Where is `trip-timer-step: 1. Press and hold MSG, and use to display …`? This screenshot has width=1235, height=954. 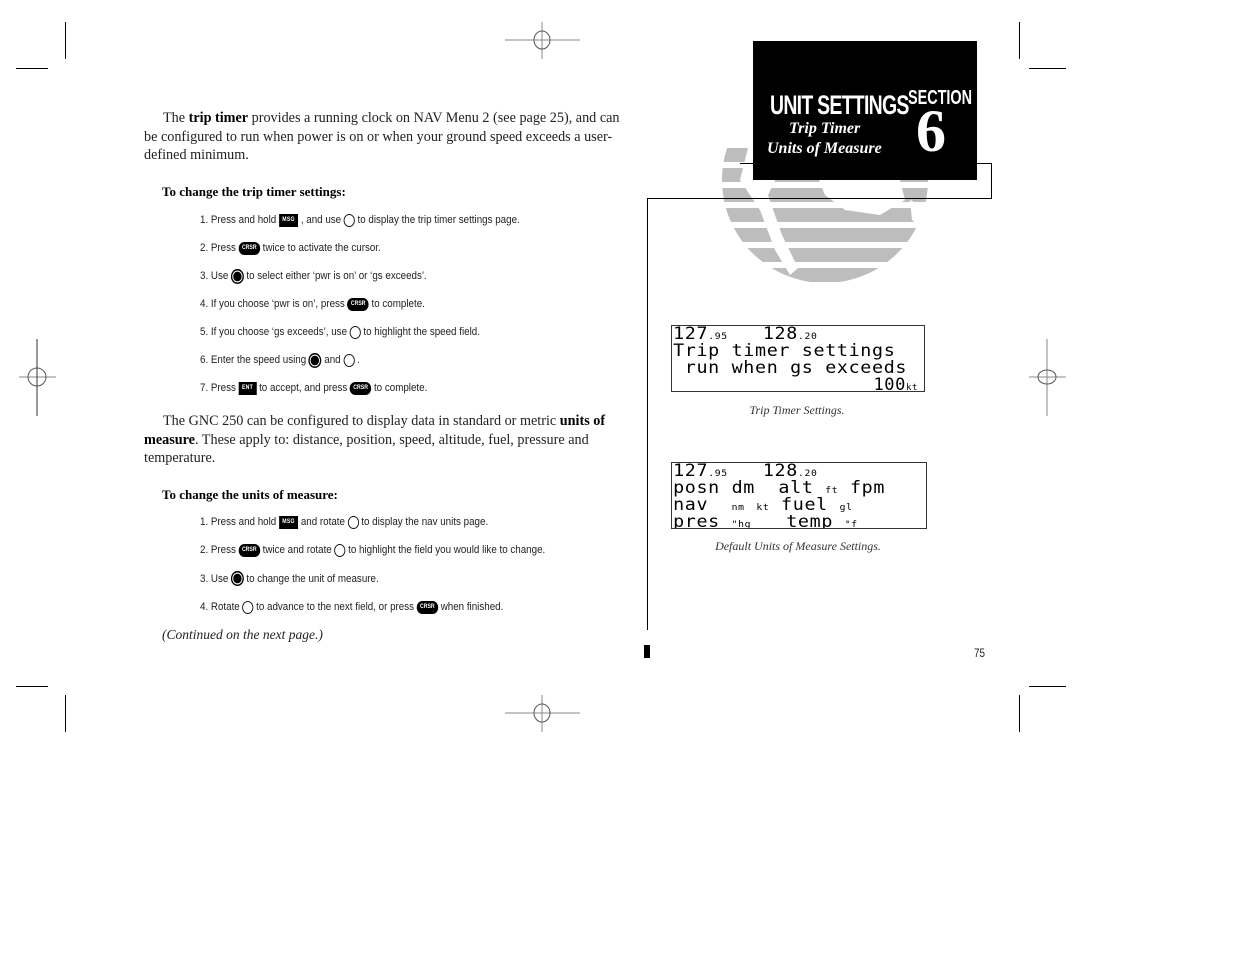 trip-timer-step: 1. Press and hold MSG, and use to display … is located at coordinates (360, 220).